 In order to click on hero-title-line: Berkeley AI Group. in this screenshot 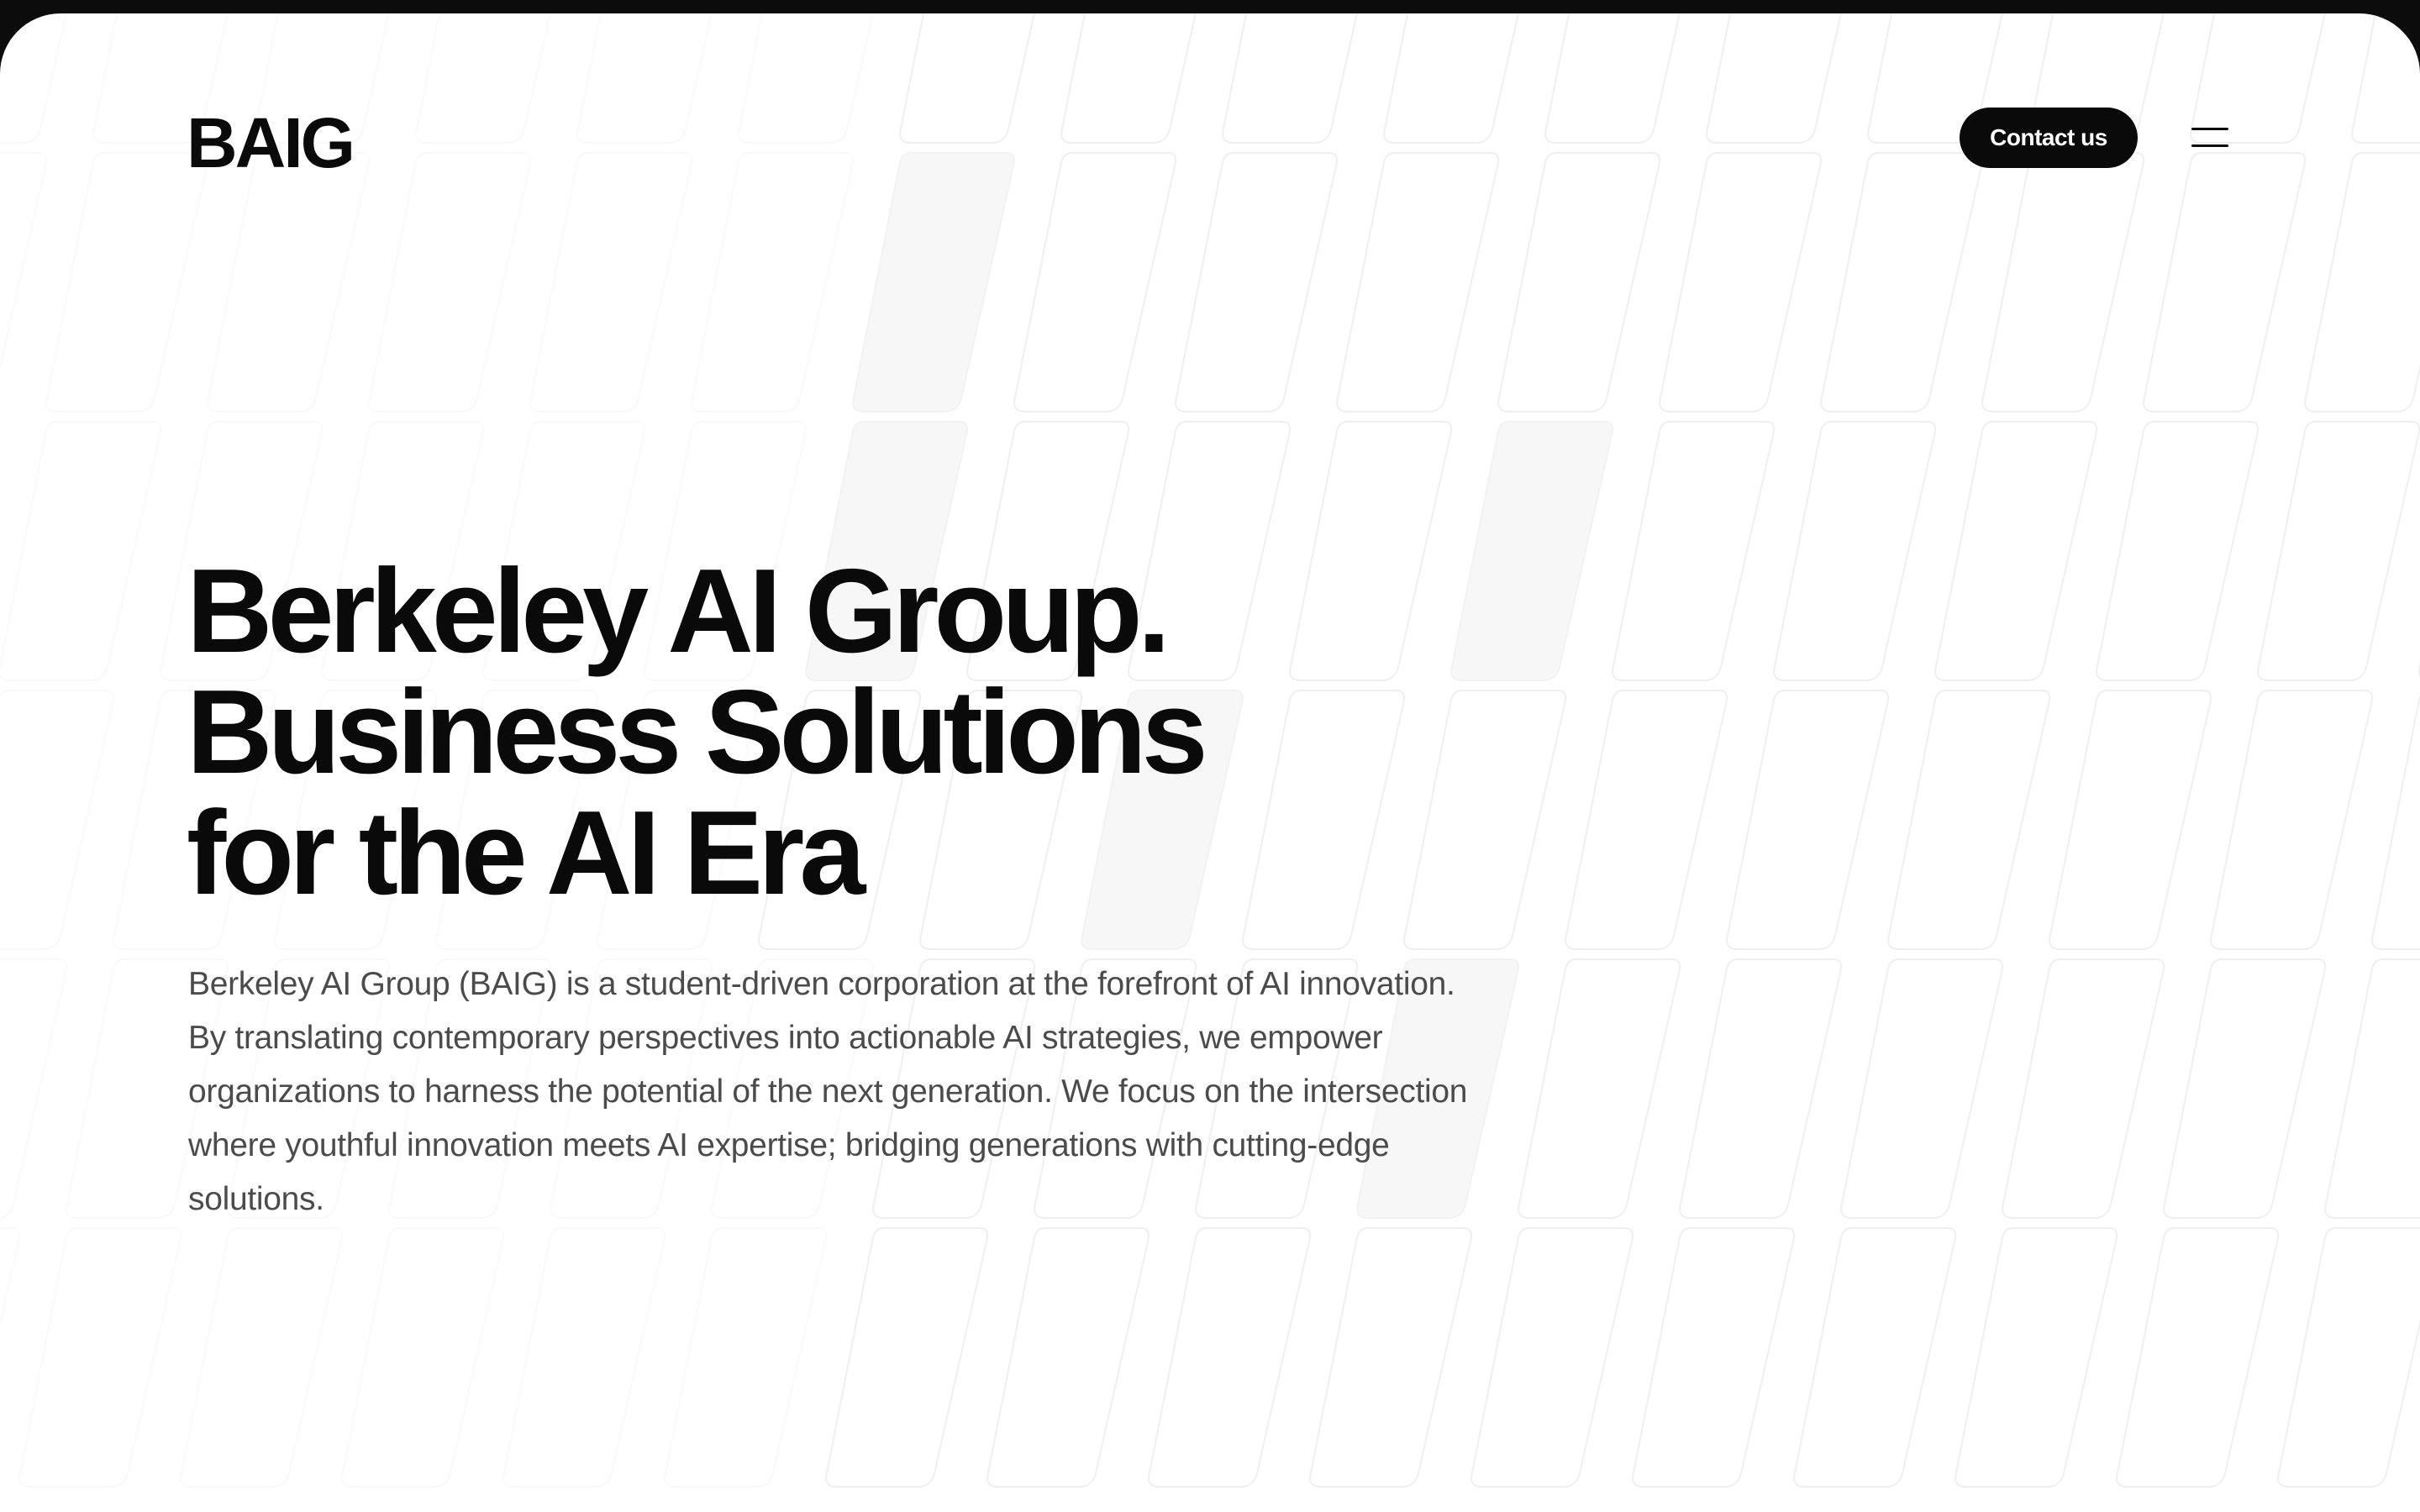, I will do `click(679, 611)`.